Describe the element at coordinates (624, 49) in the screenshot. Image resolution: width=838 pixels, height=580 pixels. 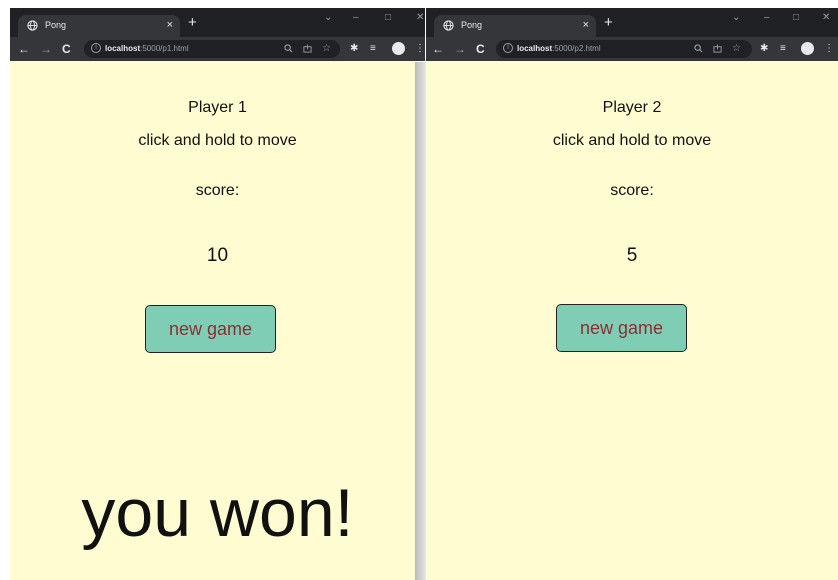
I see `address-bar: i localhost:5000/p2.html ☆` at that location.